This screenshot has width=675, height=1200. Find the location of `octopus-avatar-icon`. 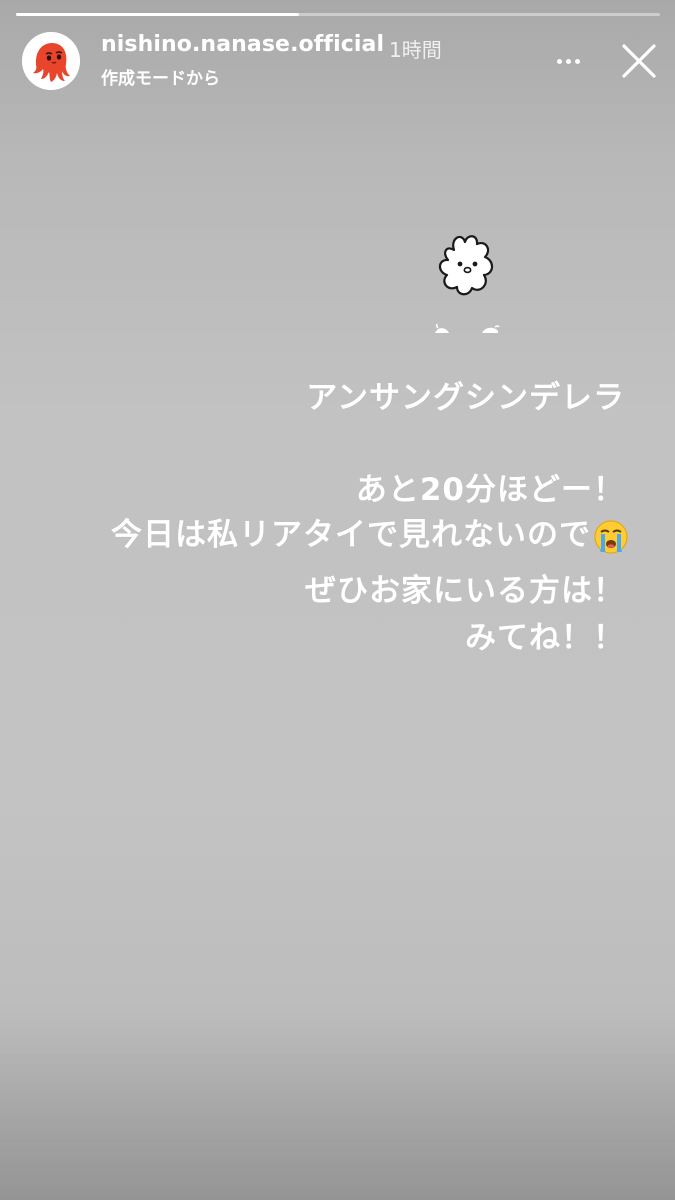

octopus-avatar-icon is located at coordinates (51, 61).